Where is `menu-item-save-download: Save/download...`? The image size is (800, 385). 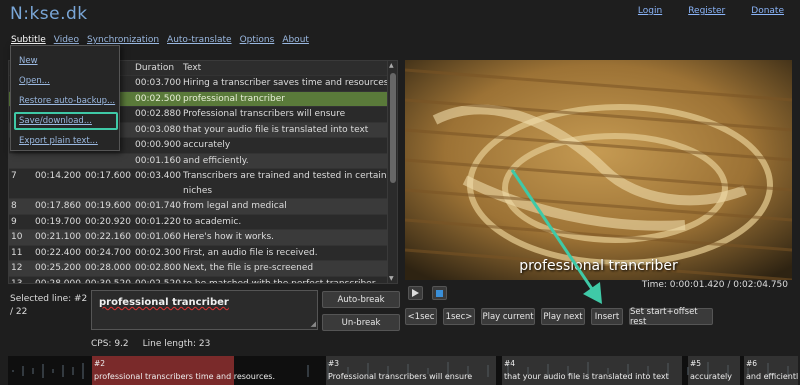 menu-item-save-download: Save/download... is located at coordinates (55, 121).